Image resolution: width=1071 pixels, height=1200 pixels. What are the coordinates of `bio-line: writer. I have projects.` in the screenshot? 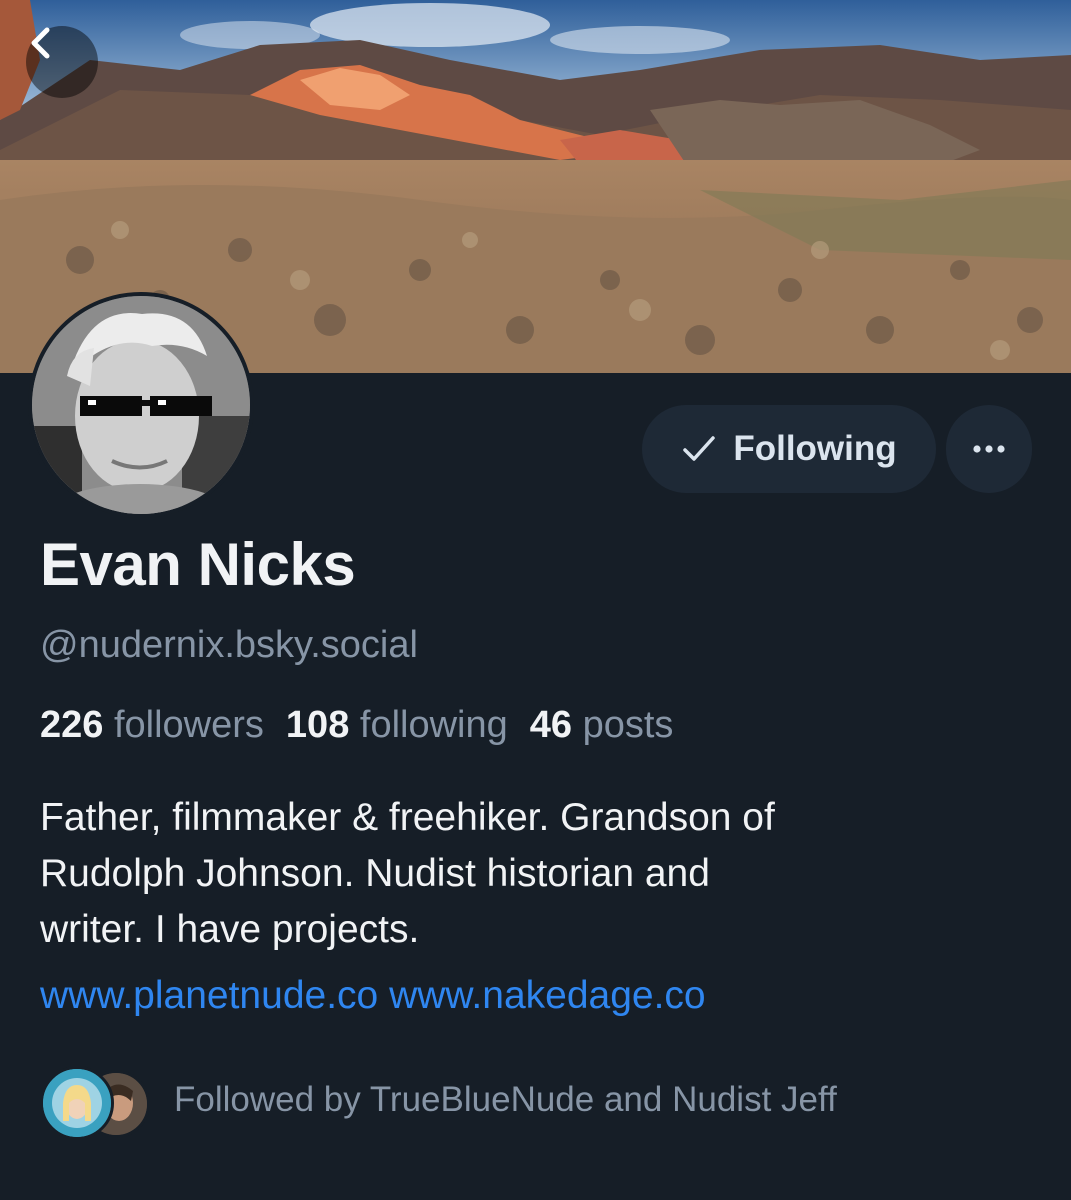 It's located at (230, 929).